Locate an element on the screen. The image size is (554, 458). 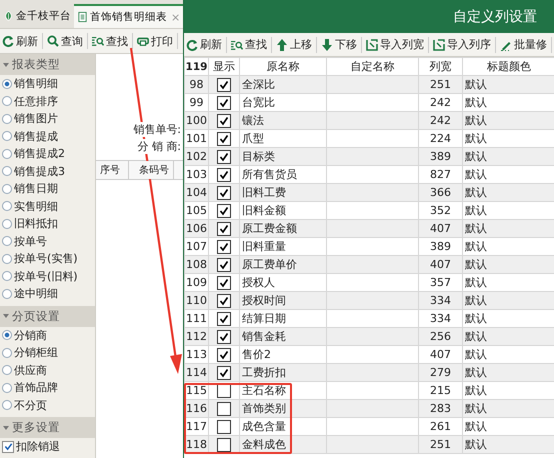
sidebar-option: 按单号(旧料) is located at coordinates (47, 276).